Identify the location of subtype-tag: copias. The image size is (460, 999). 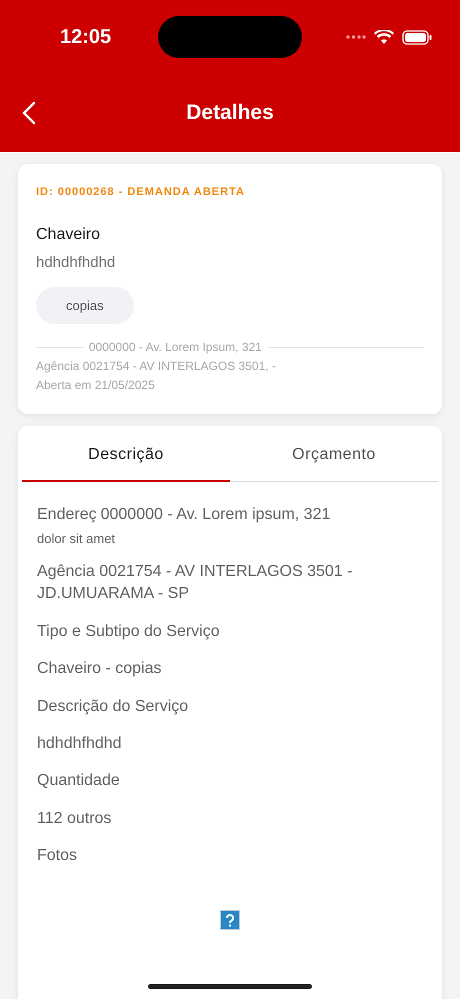
(85, 305).